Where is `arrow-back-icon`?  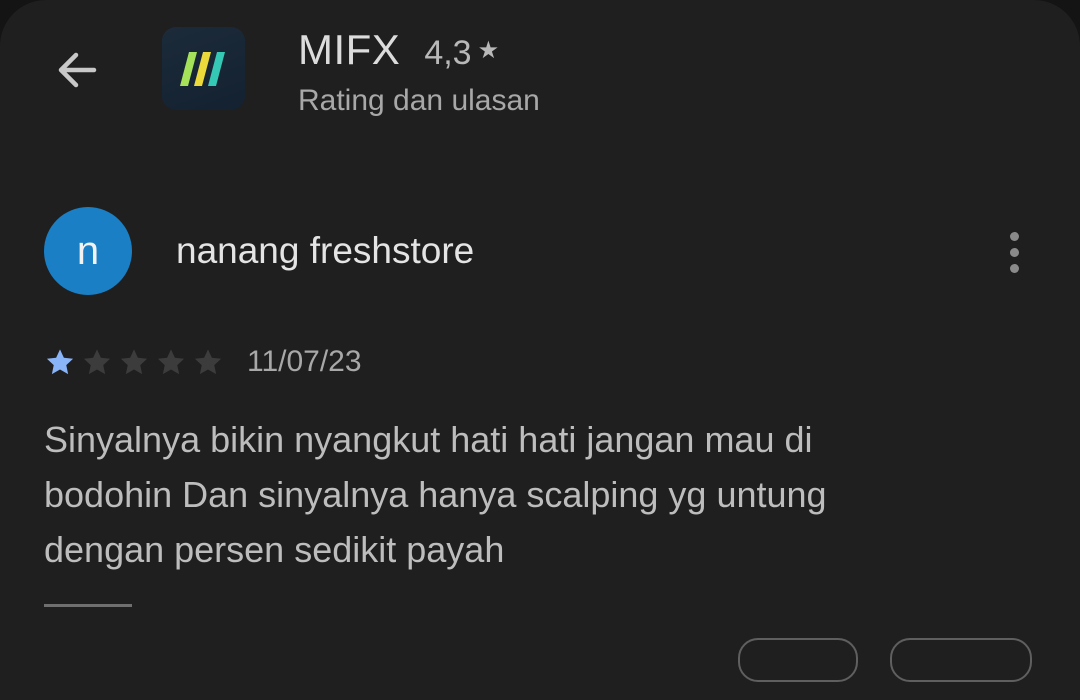 arrow-back-icon is located at coordinates (77, 70).